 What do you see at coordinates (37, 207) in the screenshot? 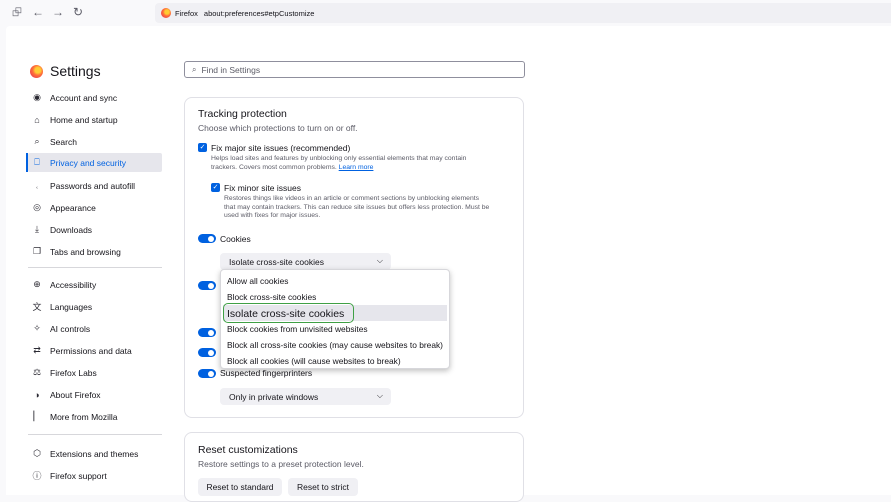
I see `eye-icon: ◎` at bounding box center [37, 207].